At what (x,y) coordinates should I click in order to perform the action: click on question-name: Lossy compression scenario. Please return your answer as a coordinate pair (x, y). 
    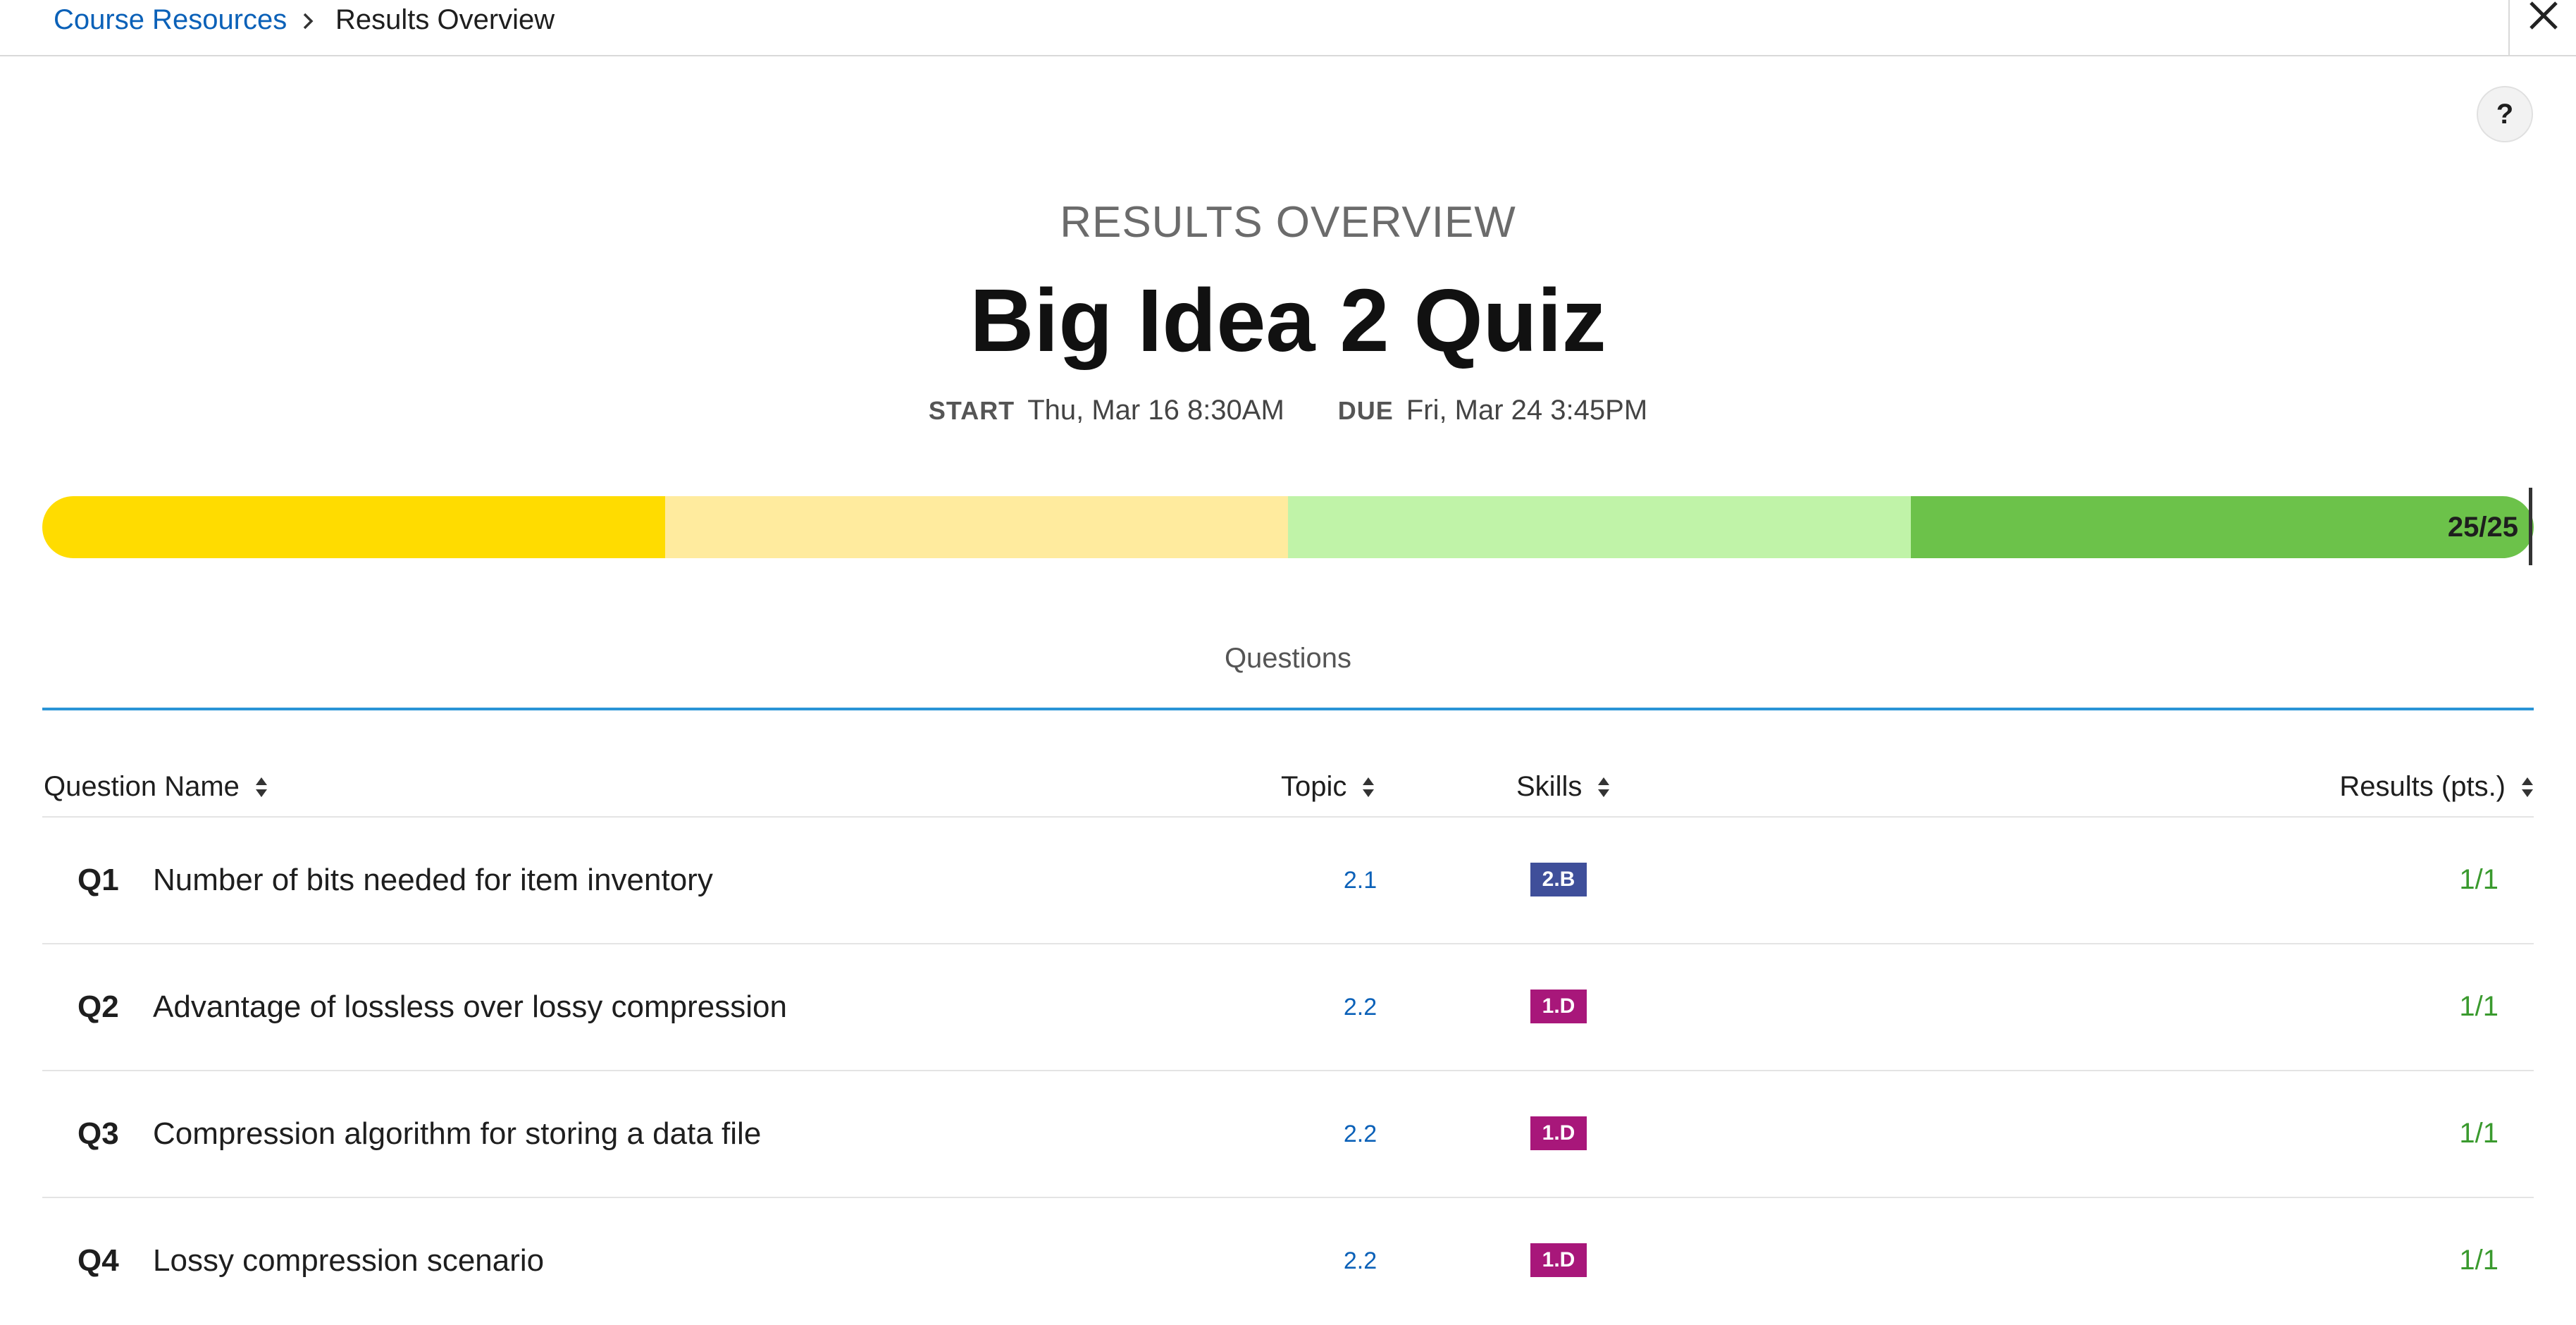
    Looking at the image, I should click on (348, 1260).